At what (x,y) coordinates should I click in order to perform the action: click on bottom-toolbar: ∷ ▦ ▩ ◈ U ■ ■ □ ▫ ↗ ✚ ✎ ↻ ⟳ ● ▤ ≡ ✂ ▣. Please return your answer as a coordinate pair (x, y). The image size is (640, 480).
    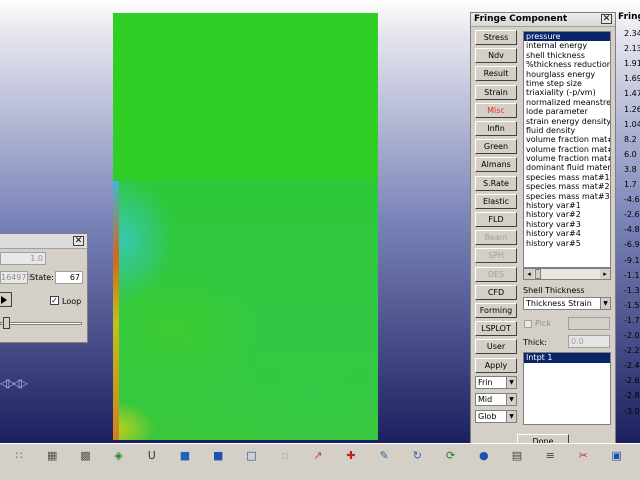
    Looking at the image, I should click on (320, 461).